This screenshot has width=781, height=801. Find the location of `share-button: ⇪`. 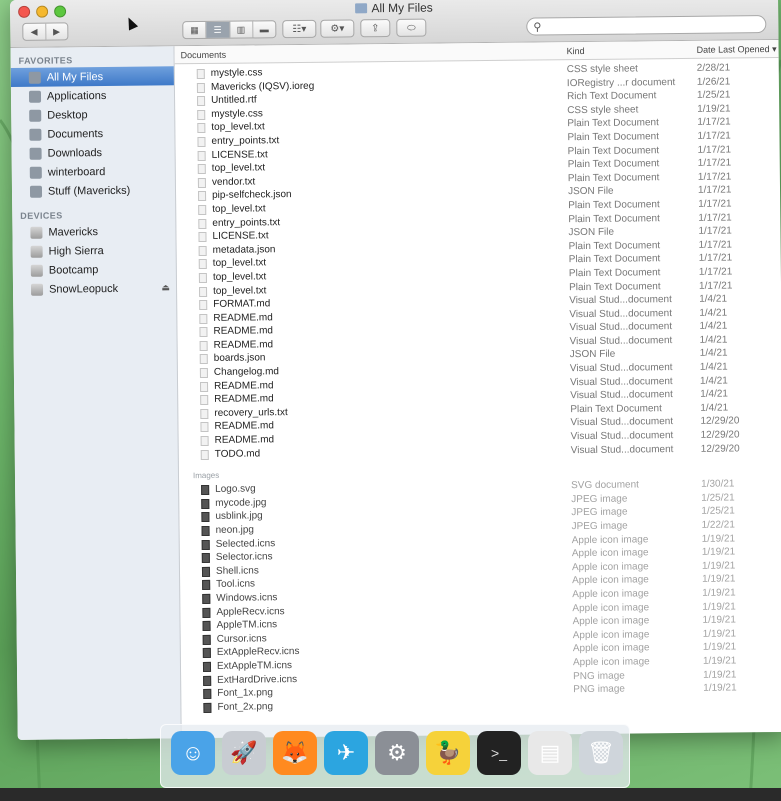

share-button: ⇪ is located at coordinates (375, 28).